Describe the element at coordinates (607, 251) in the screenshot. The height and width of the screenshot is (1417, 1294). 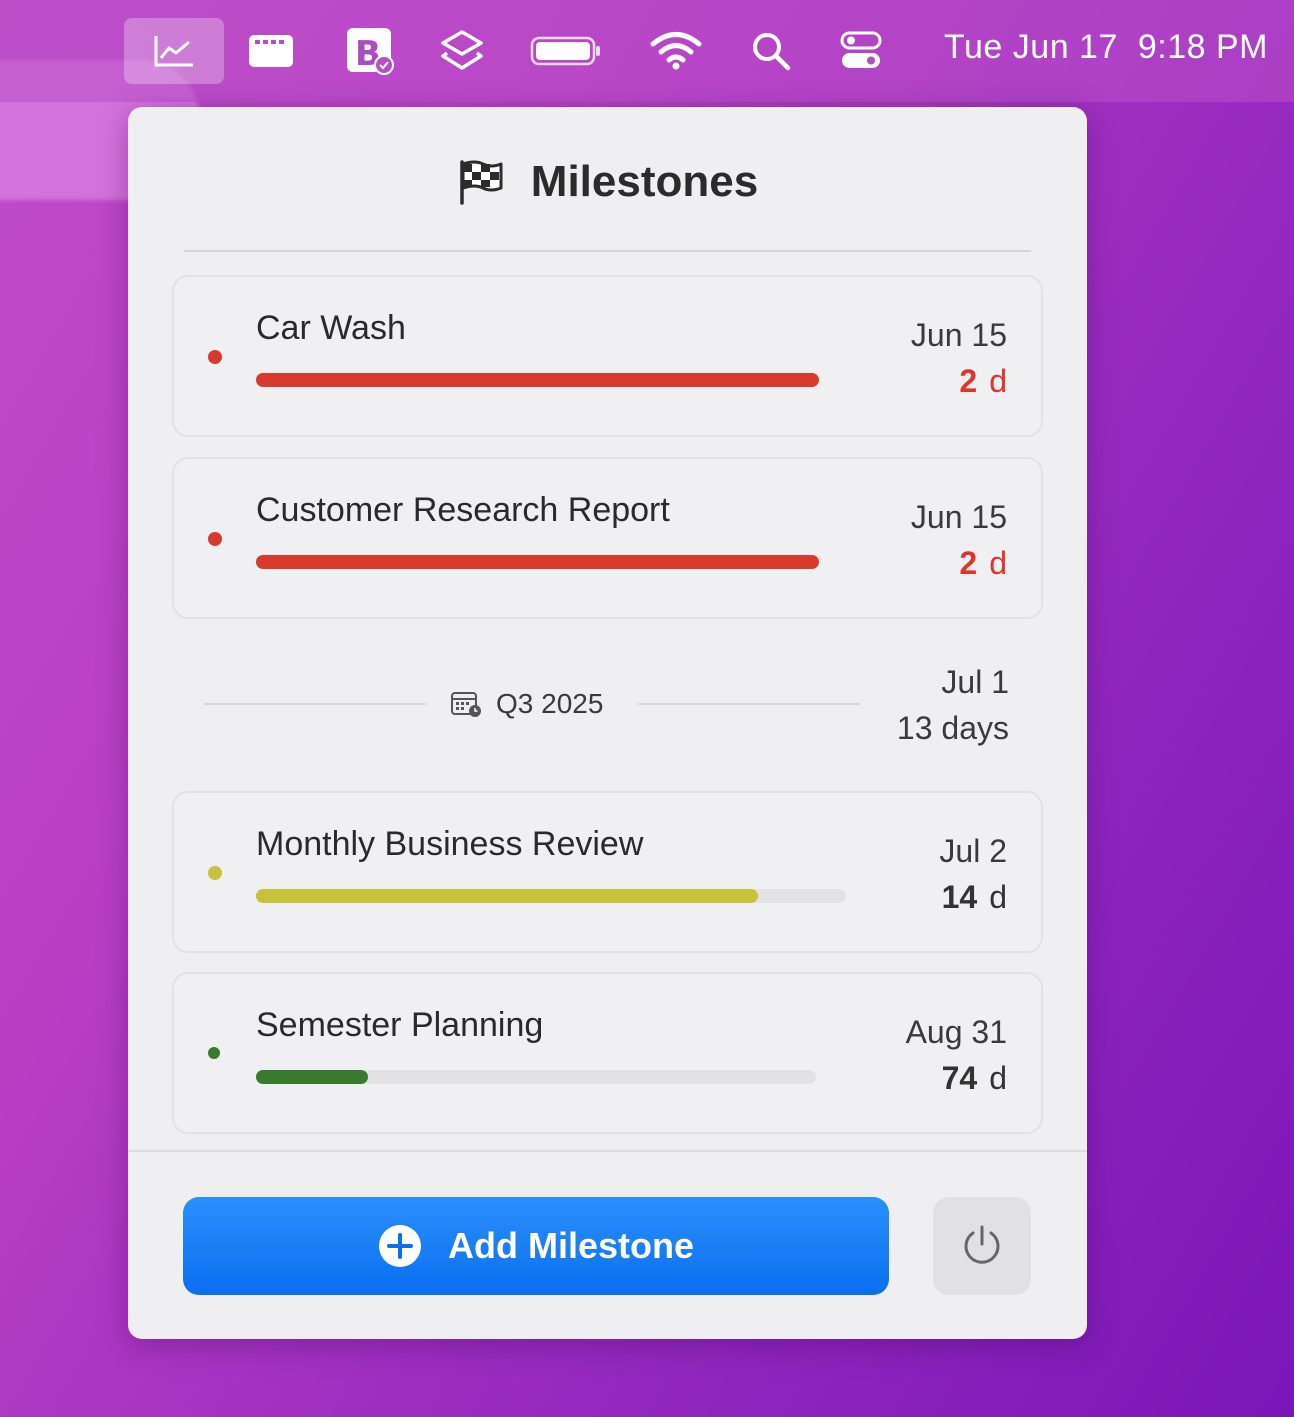
I see `title-divider` at that location.